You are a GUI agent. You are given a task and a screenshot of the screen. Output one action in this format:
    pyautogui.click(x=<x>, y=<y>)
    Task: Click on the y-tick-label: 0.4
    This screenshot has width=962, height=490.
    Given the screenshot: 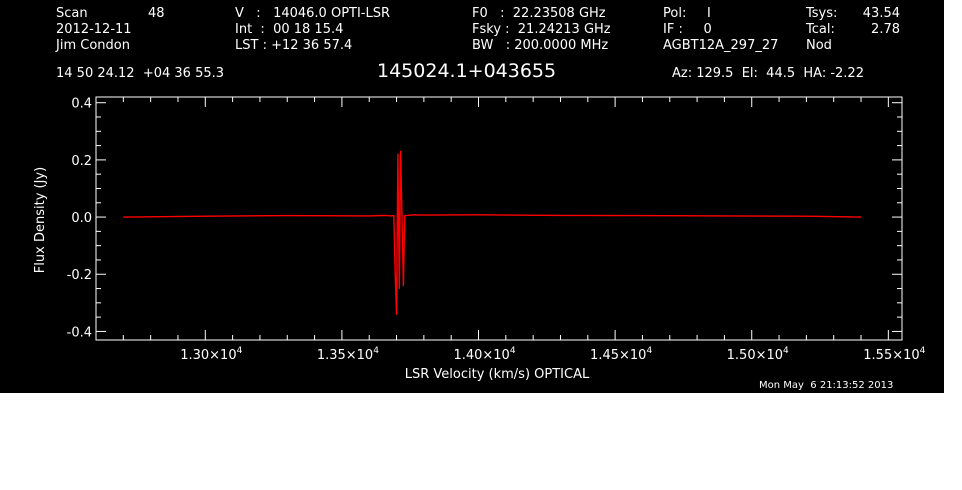 What is the action you would take?
    pyautogui.click(x=81, y=104)
    